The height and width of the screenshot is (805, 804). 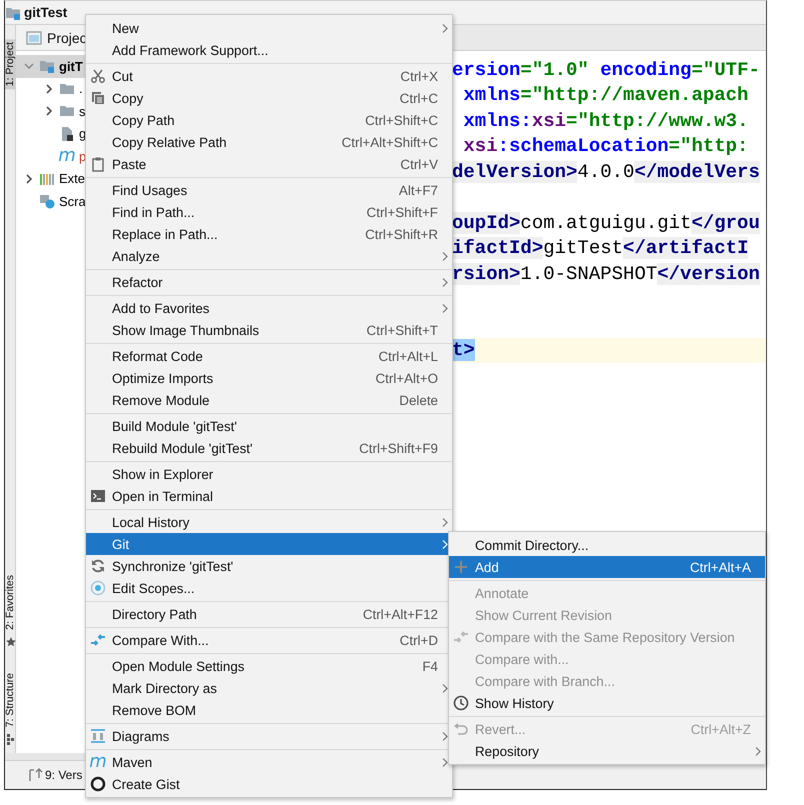 I want to click on shortcut-text: F4, so click(x=429, y=666).